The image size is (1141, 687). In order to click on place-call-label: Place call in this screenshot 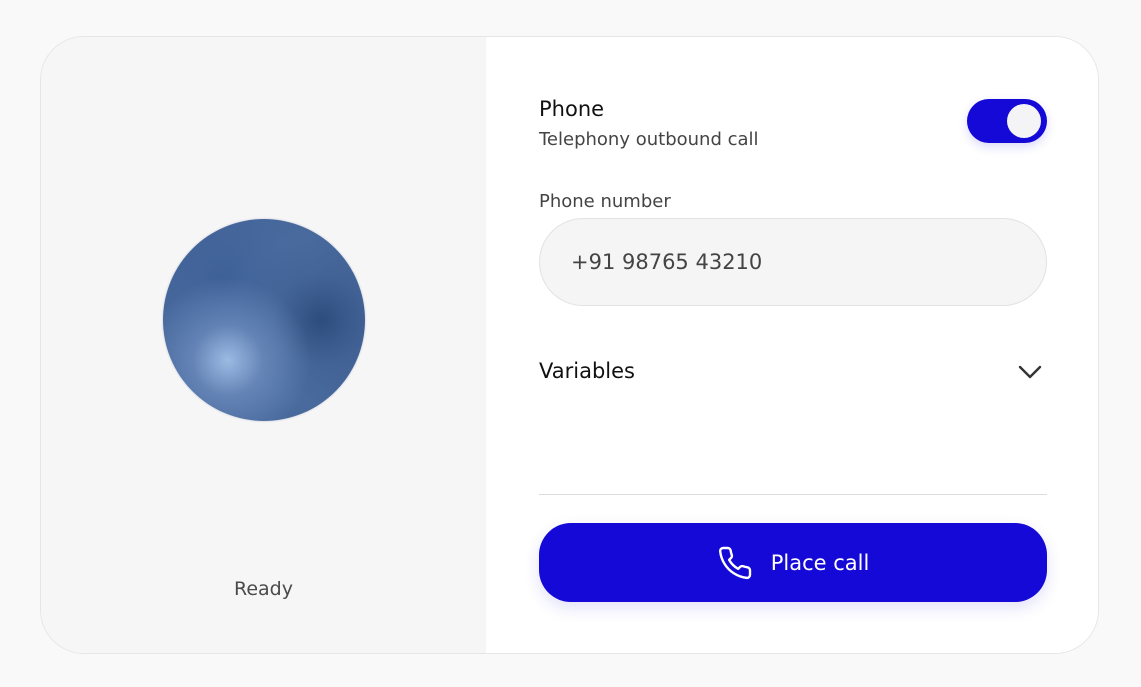, I will do `click(820, 562)`.